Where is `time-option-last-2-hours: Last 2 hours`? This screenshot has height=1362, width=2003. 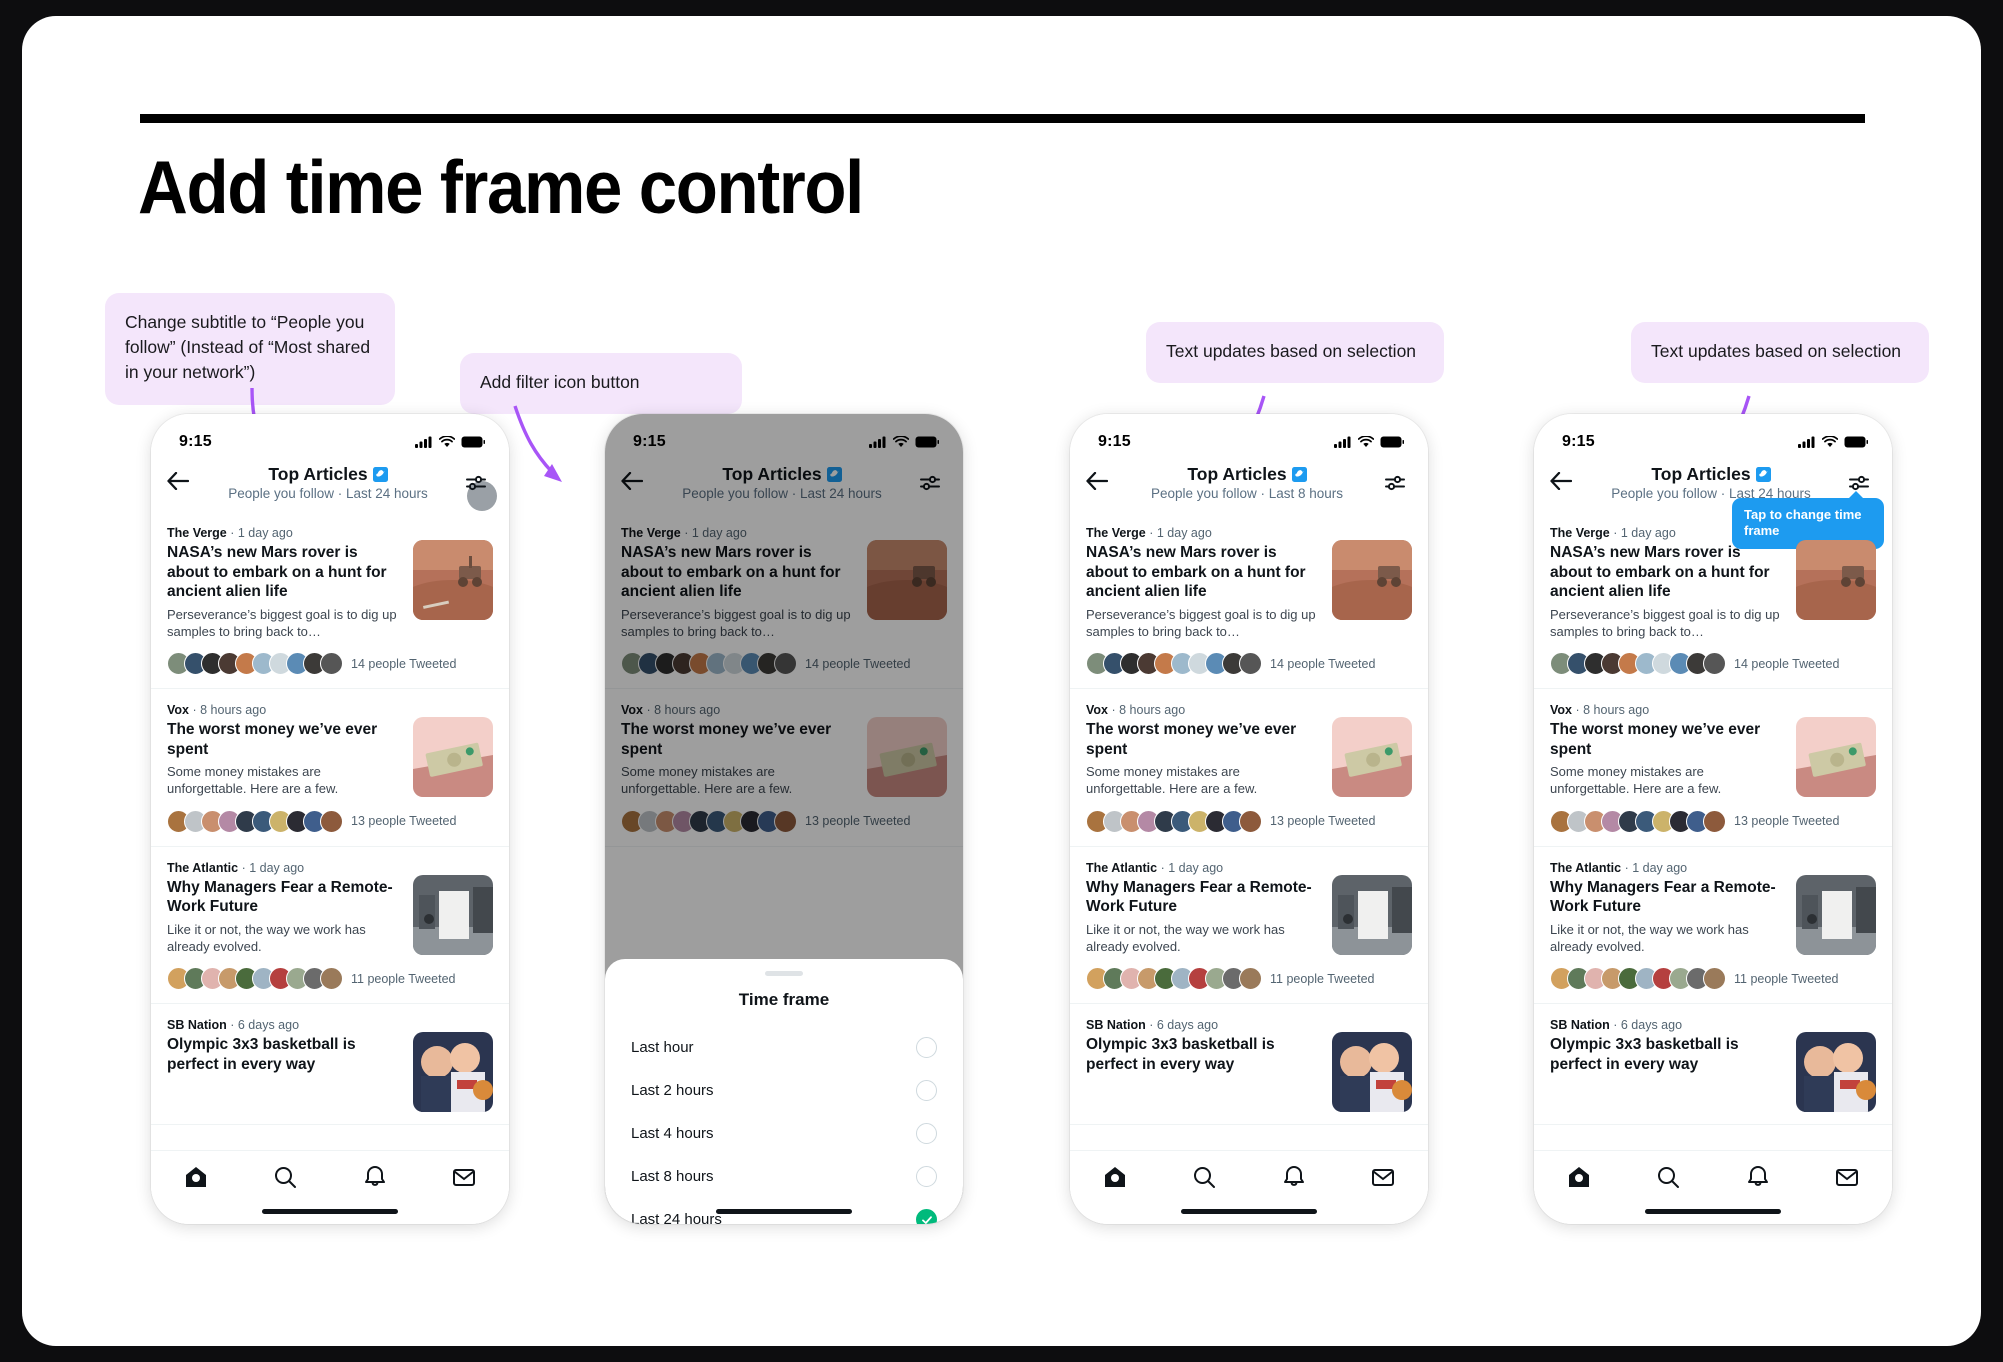
time-option-last-2-hours: Last 2 hours is located at coordinates (784, 1090).